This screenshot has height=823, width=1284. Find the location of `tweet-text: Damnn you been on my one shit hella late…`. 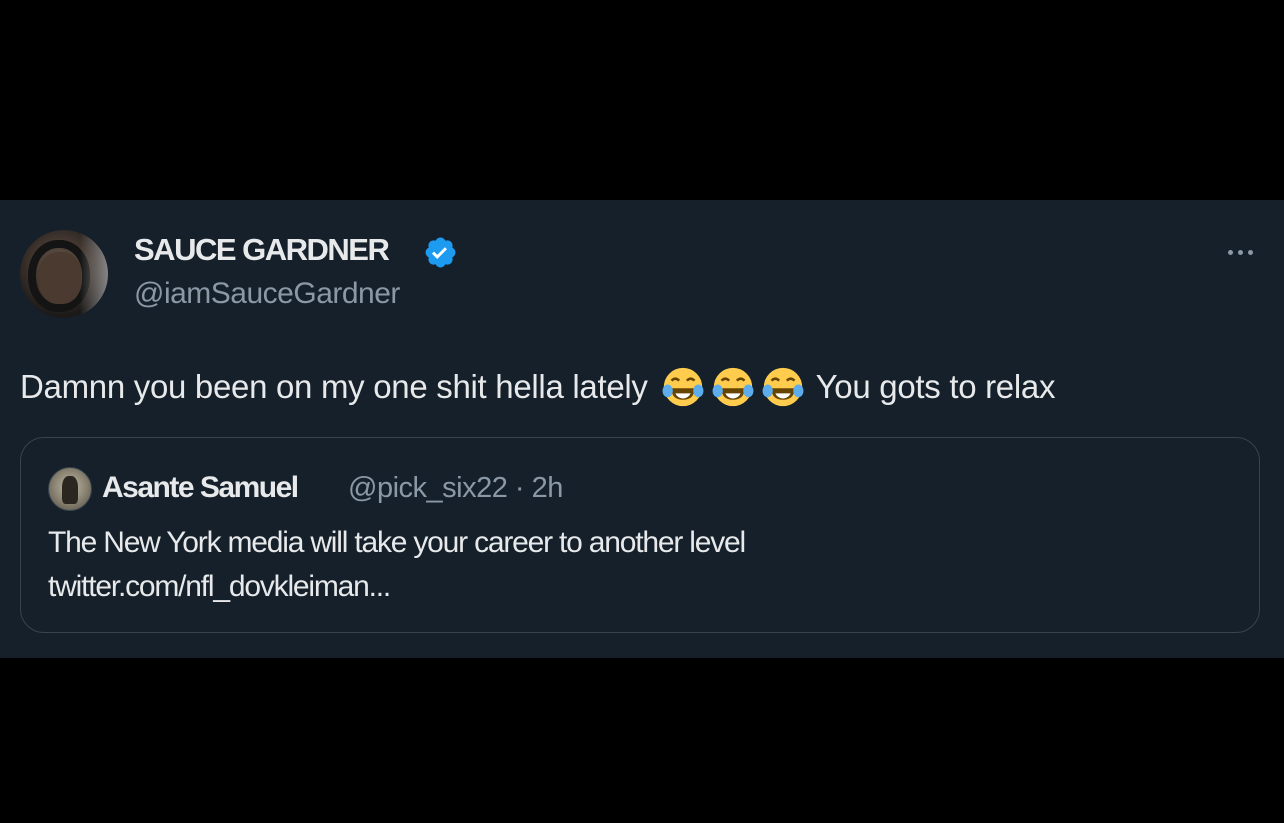

tweet-text: Damnn you been on my one shit hella late… is located at coordinates (537, 387).